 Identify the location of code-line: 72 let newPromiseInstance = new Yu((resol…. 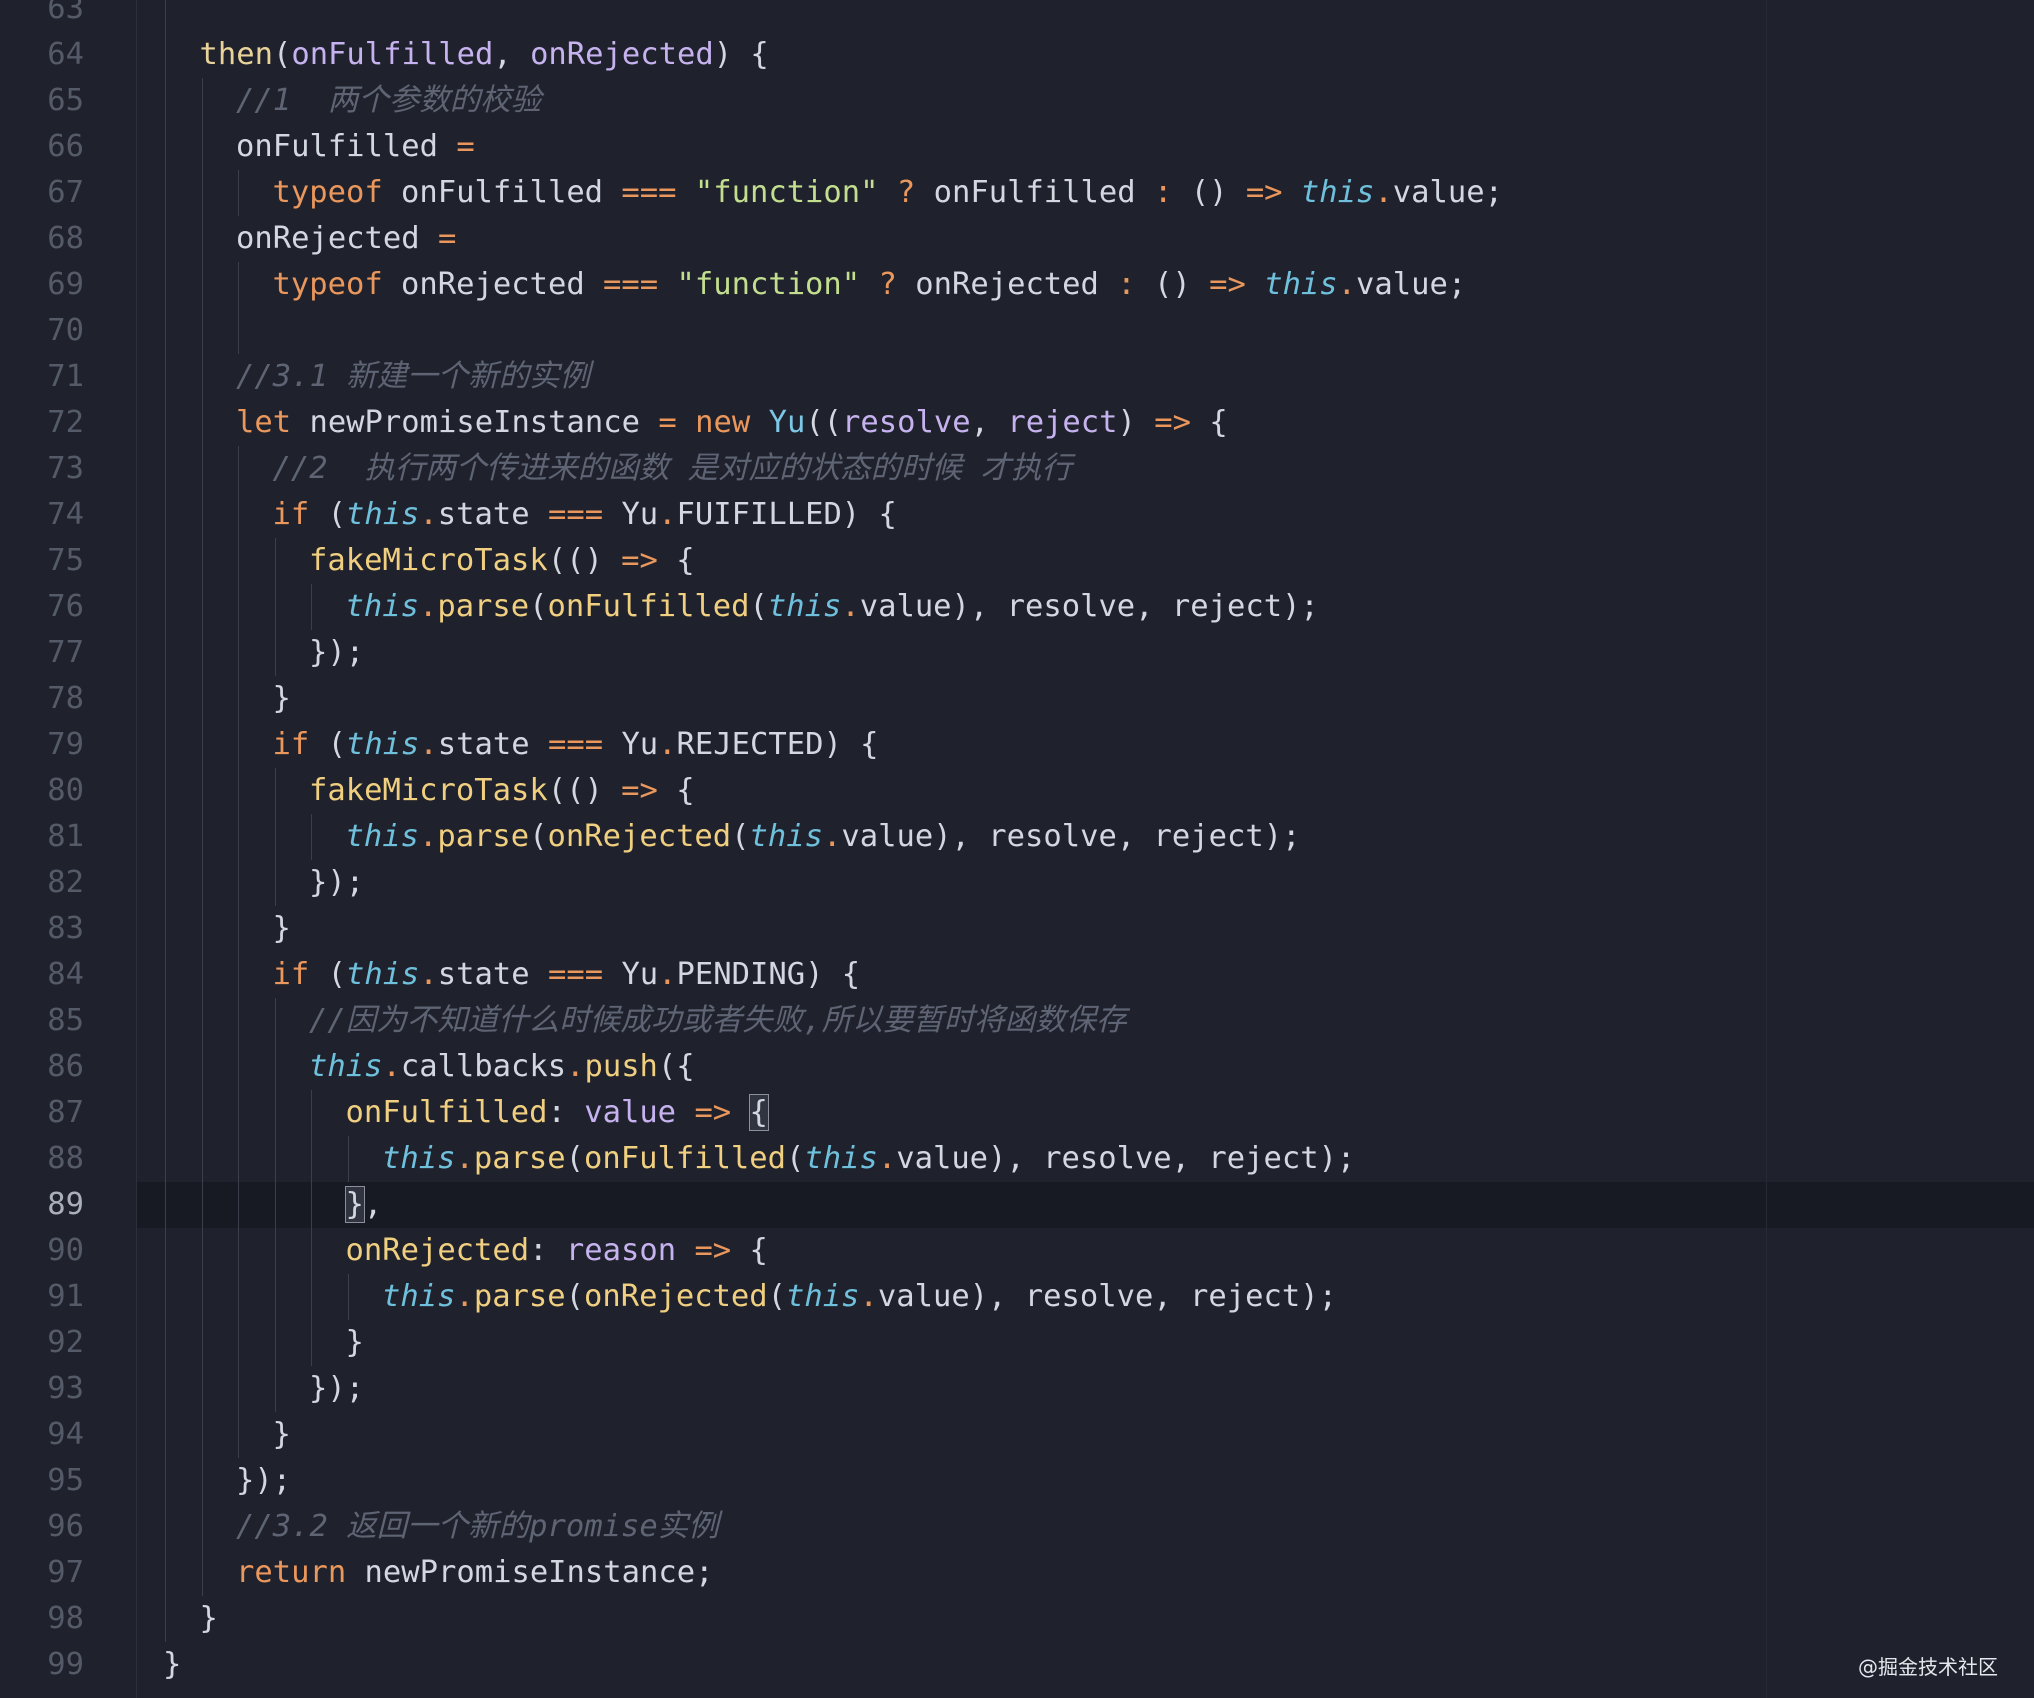
(1017, 423).